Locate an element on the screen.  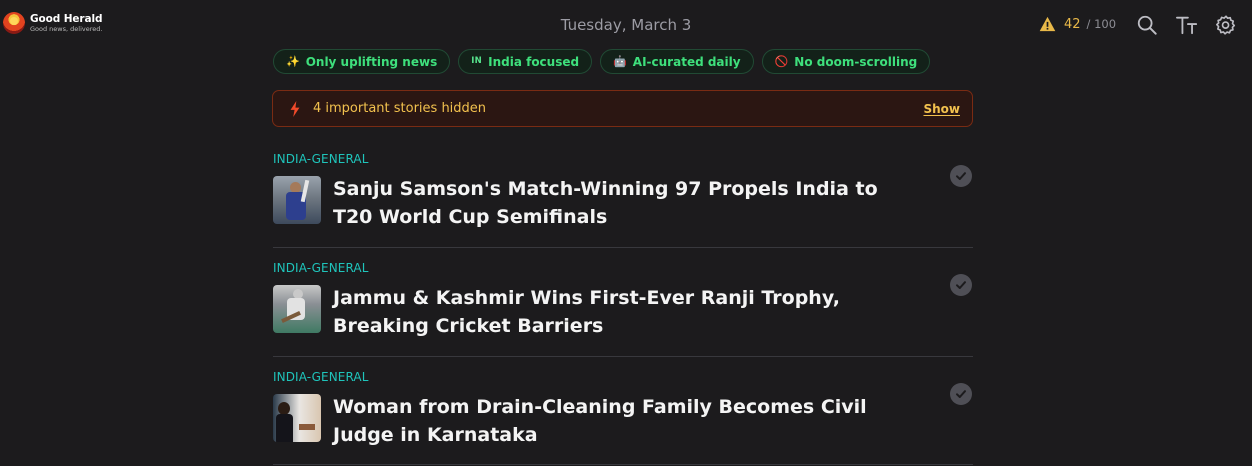
hidden-stories-banner: 4 important stories hidden Show is located at coordinates (622, 108).